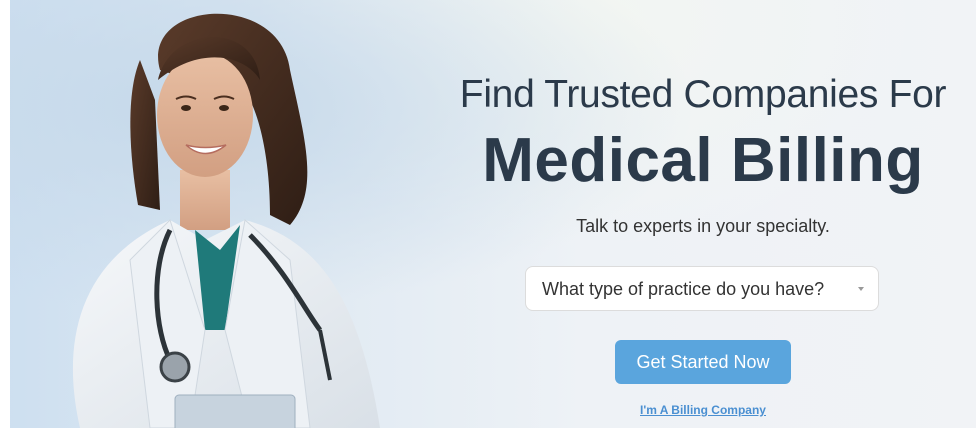  I want to click on practice-type-select: What type of practice do you have?, so click(702, 288).